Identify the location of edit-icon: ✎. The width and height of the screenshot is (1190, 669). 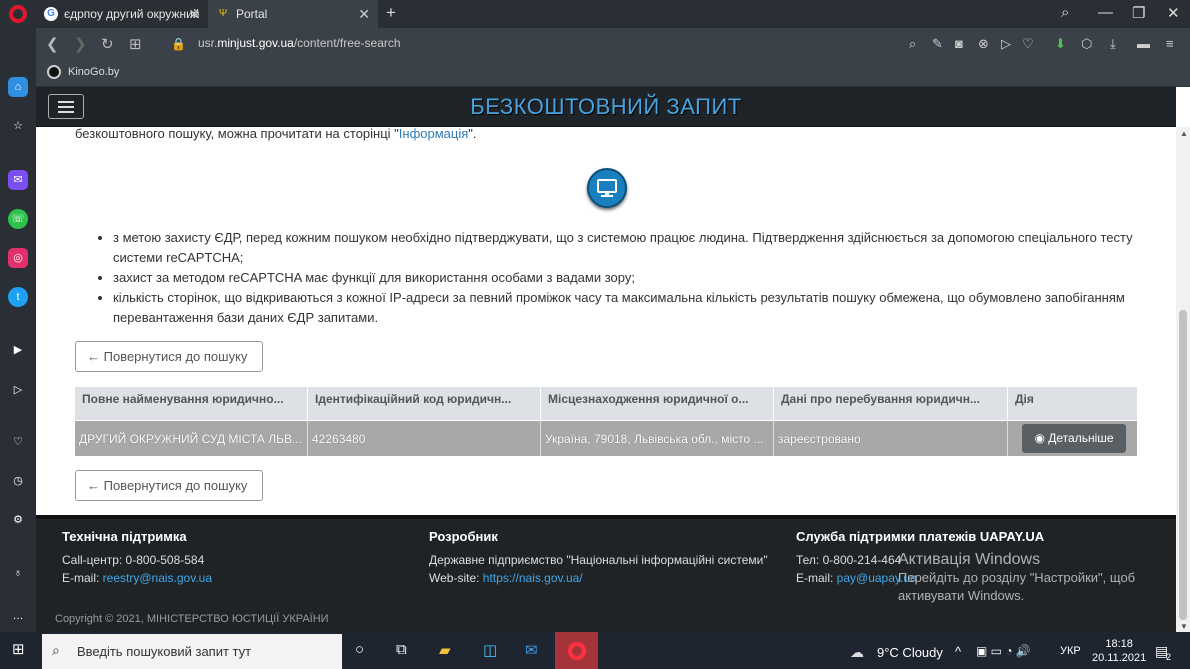
(937, 44).